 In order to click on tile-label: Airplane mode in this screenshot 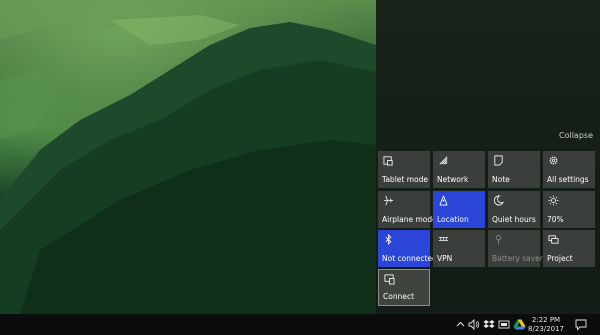, I will do `click(409, 219)`.